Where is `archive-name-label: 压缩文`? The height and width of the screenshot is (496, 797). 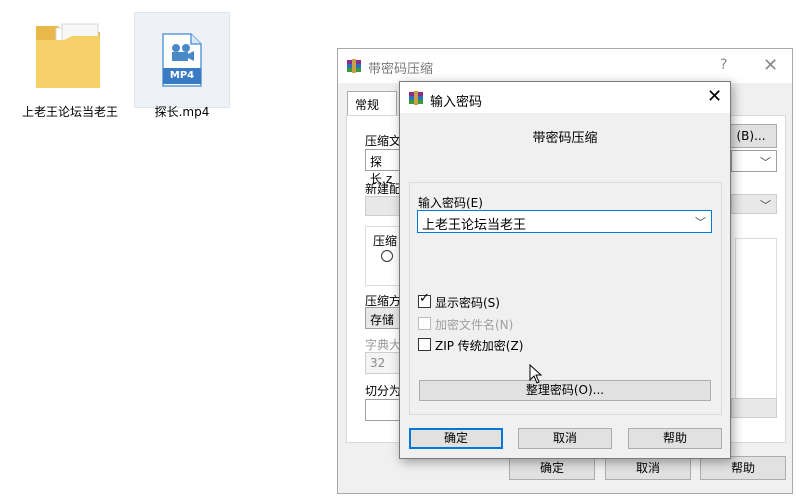
archive-name-label: 压缩文 is located at coordinates (383, 141).